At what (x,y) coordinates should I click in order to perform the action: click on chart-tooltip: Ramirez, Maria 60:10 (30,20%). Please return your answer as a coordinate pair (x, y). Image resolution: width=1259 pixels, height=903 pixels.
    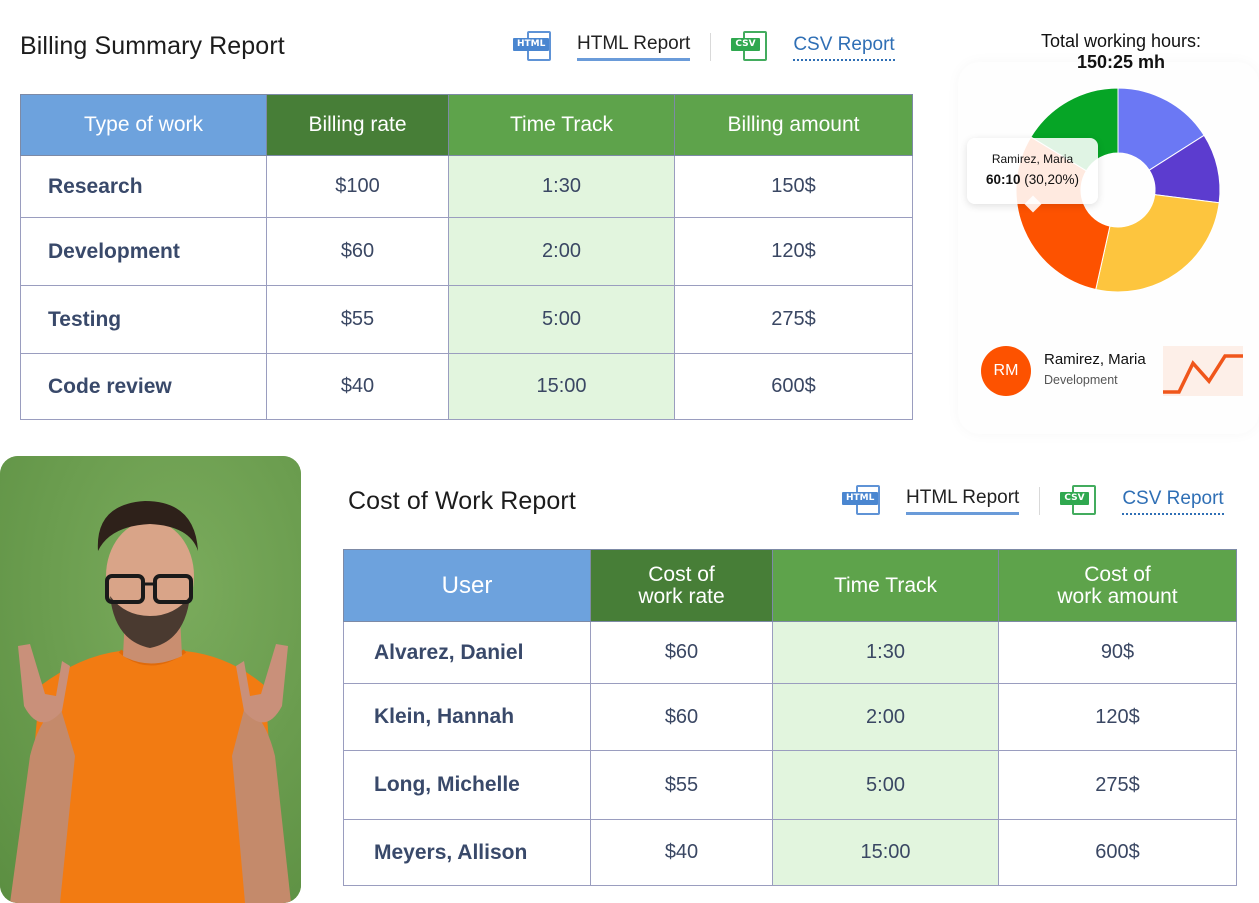
    Looking at the image, I should click on (1032, 171).